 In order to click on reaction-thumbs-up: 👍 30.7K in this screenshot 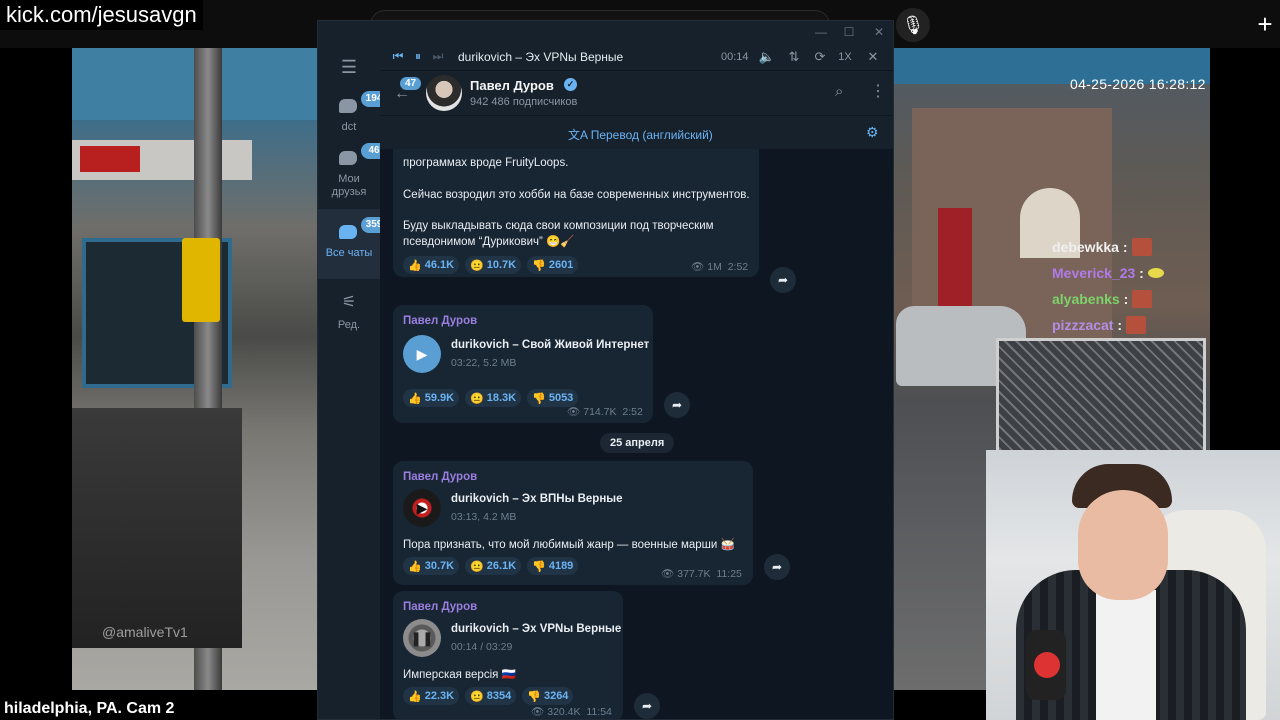, I will do `click(431, 566)`.